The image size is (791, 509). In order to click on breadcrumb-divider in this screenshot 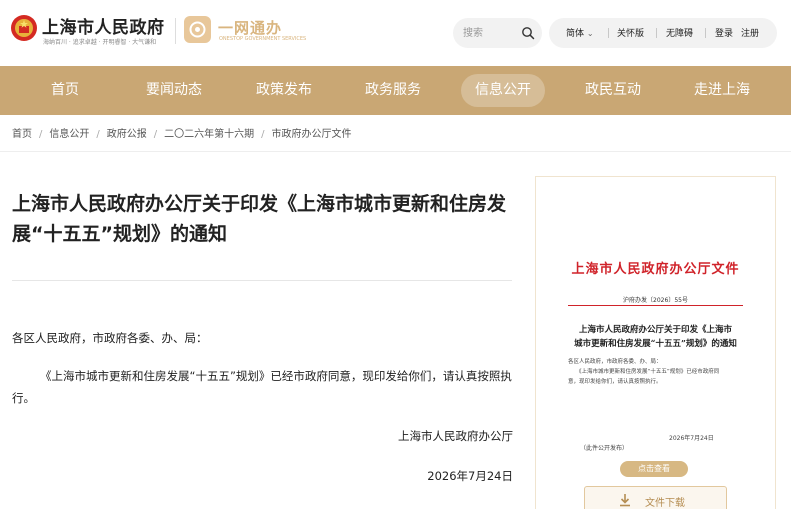, I will do `click(395, 151)`.